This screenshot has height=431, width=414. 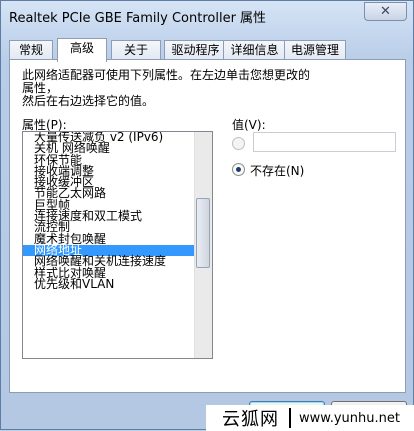 What do you see at coordinates (82, 50) in the screenshot?
I see `tab-advanced: 高级` at bounding box center [82, 50].